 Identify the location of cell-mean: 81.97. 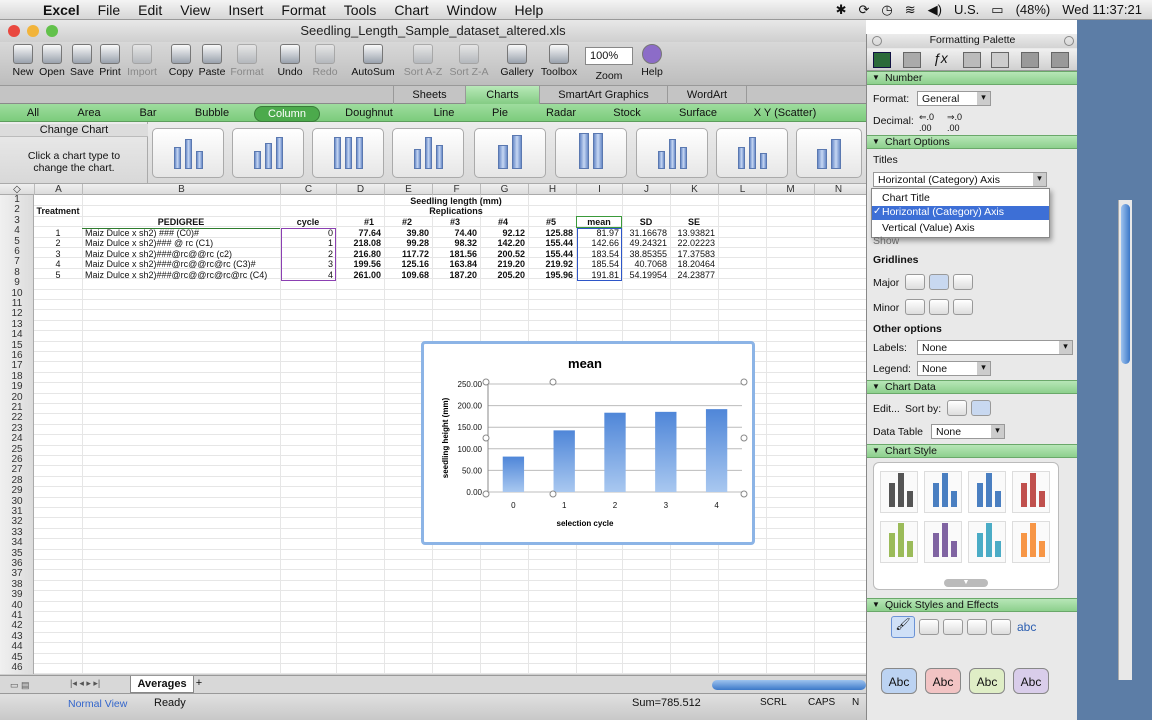
(599, 233).